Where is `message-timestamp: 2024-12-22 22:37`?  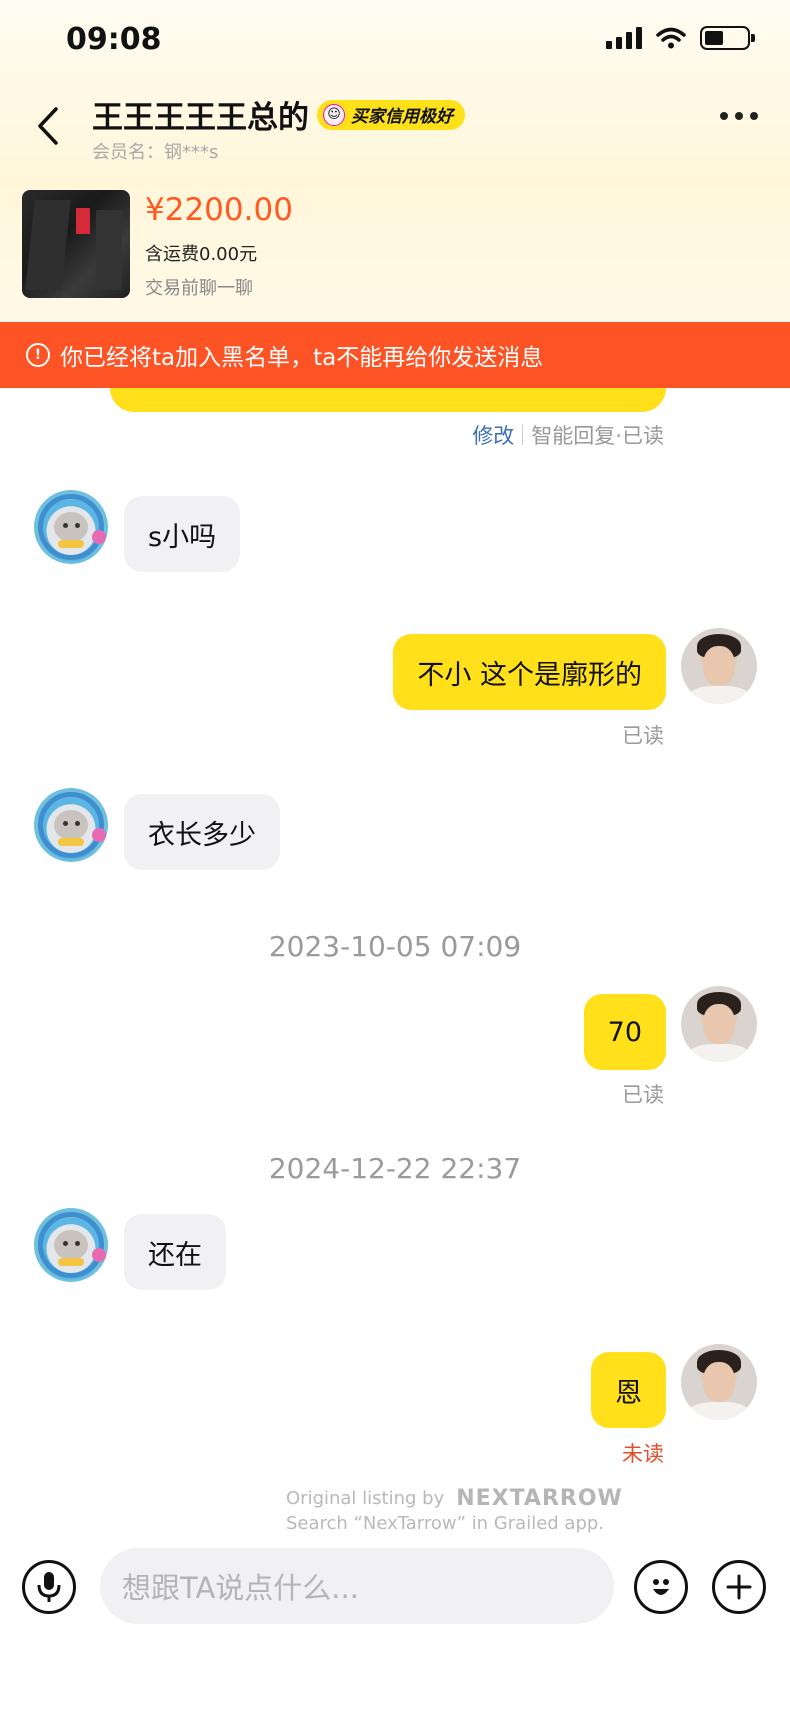
message-timestamp: 2024-12-22 22:37 is located at coordinates (395, 1168).